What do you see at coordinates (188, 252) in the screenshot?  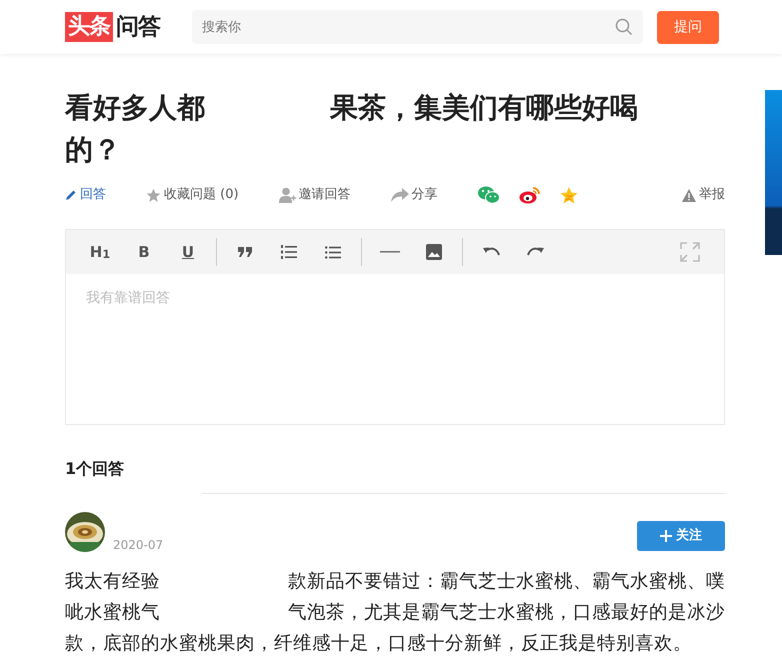 I see `underline-button: U` at bounding box center [188, 252].